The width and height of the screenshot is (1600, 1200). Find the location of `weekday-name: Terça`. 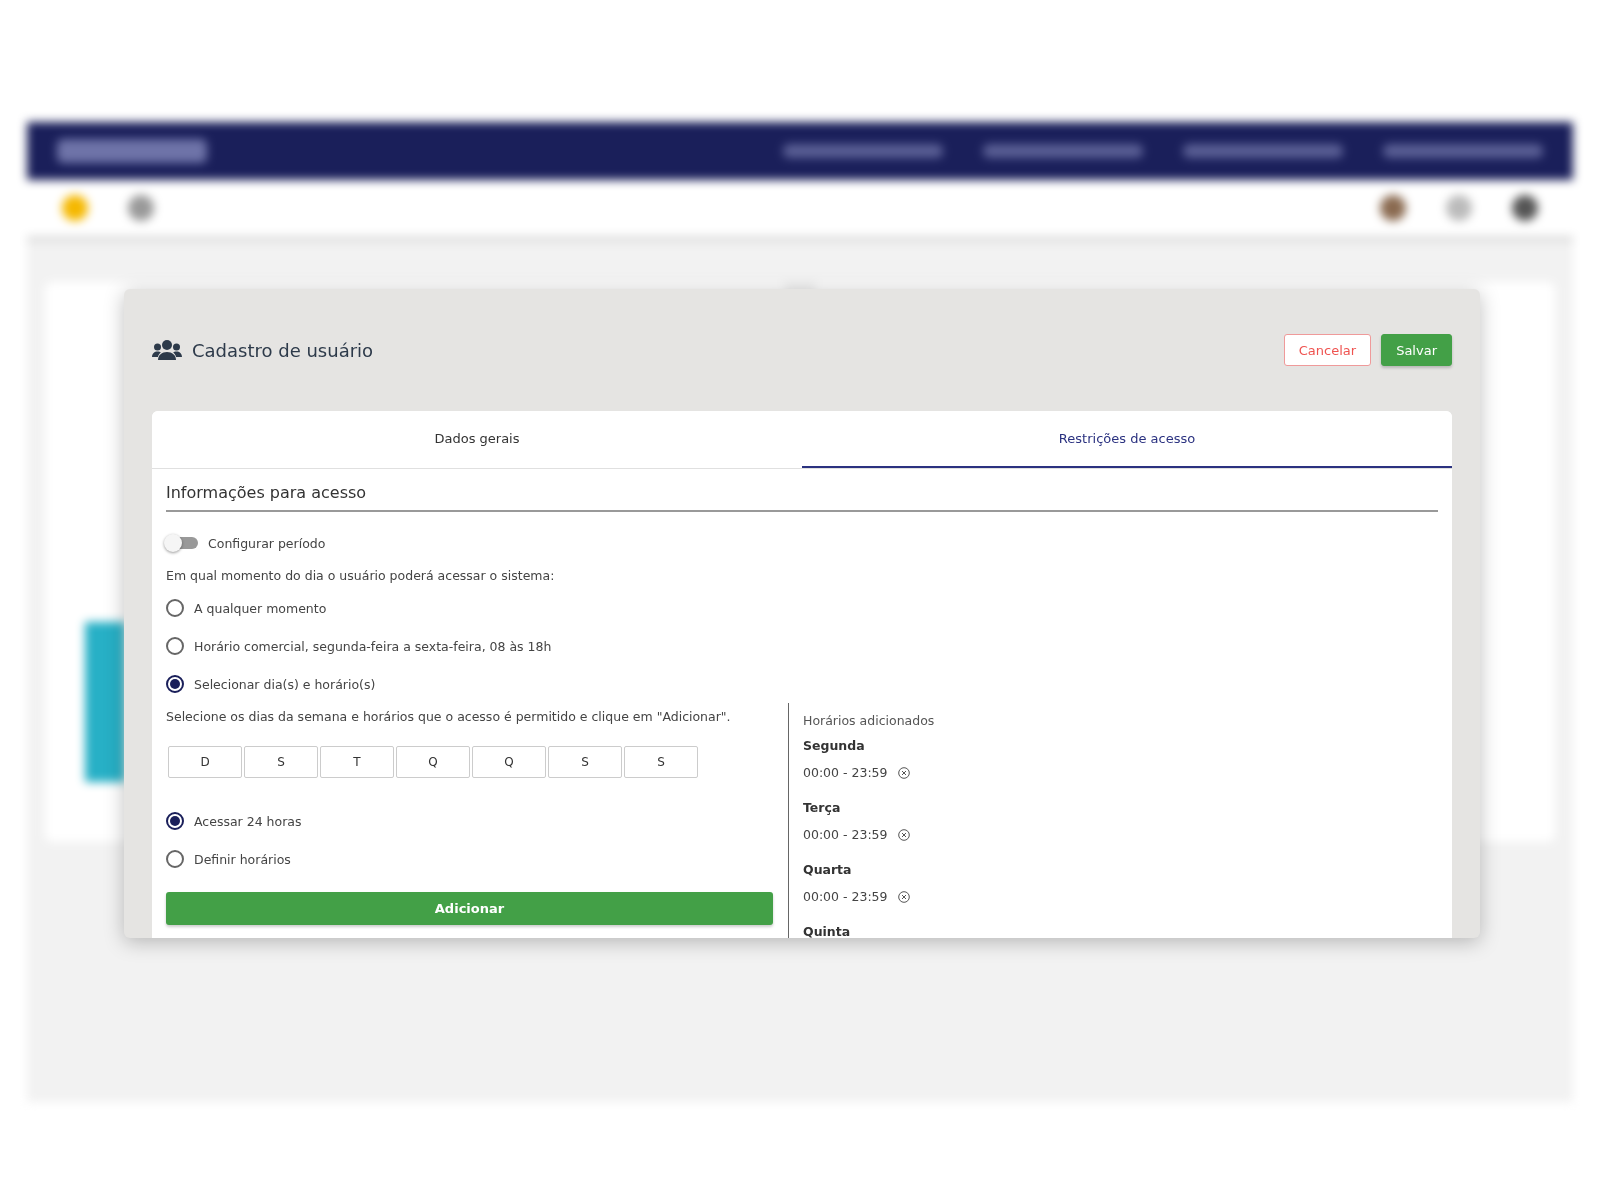

weekday-name: Terça is located at coordinates (822, 808).